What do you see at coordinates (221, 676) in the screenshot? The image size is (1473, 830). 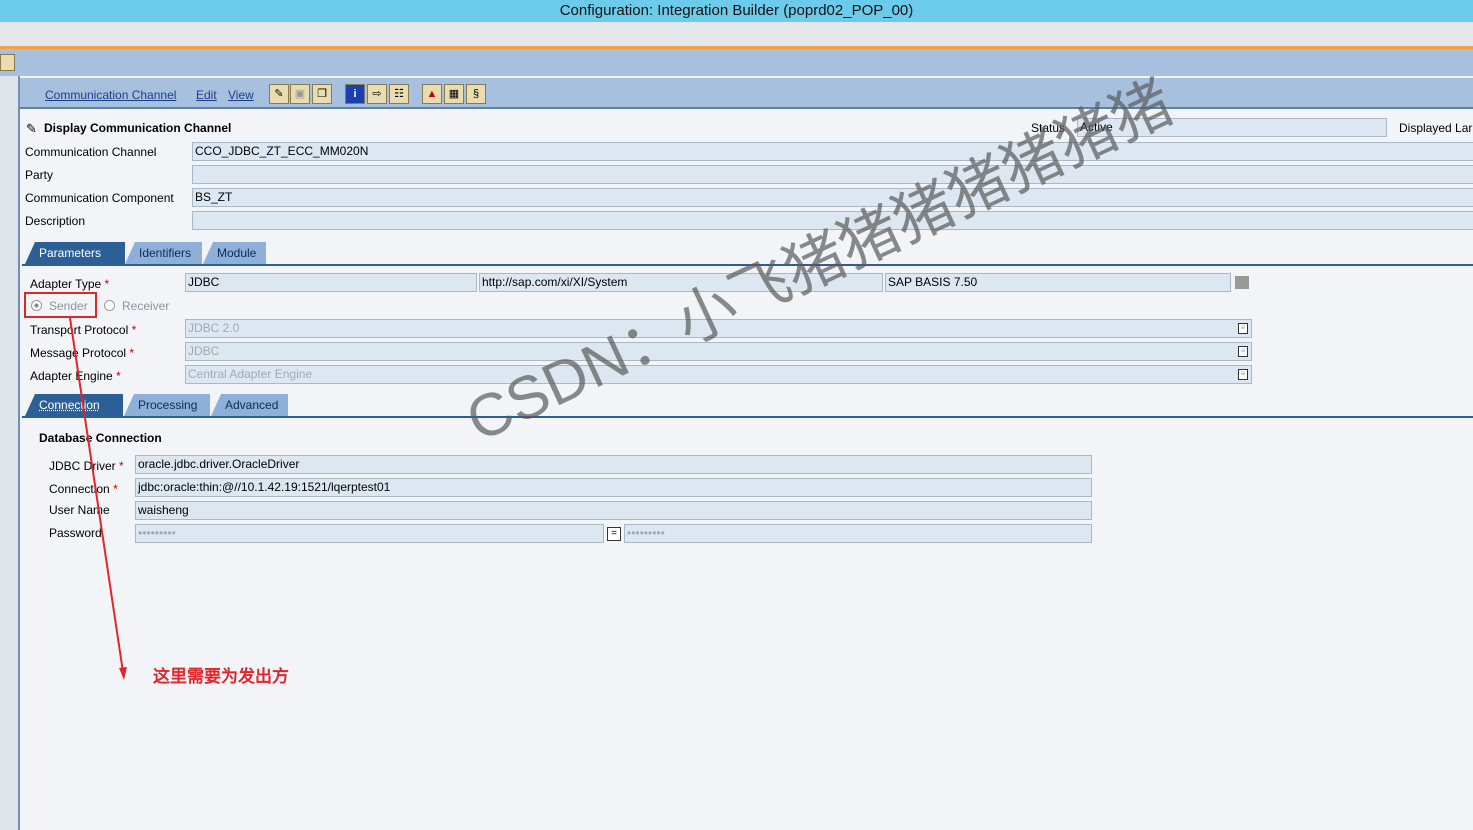 I see `annotation-note: 这里需要为发出方` at bounding box center [221, 676].